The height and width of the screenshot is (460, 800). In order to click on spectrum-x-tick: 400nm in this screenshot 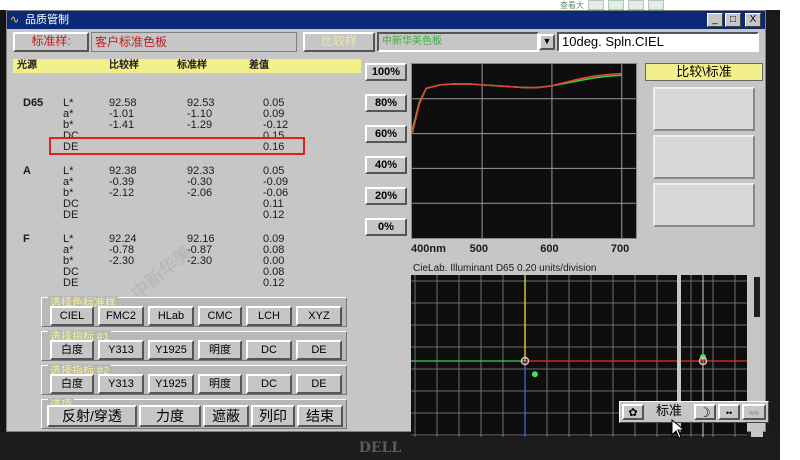, I will do `click(428, 249)`.